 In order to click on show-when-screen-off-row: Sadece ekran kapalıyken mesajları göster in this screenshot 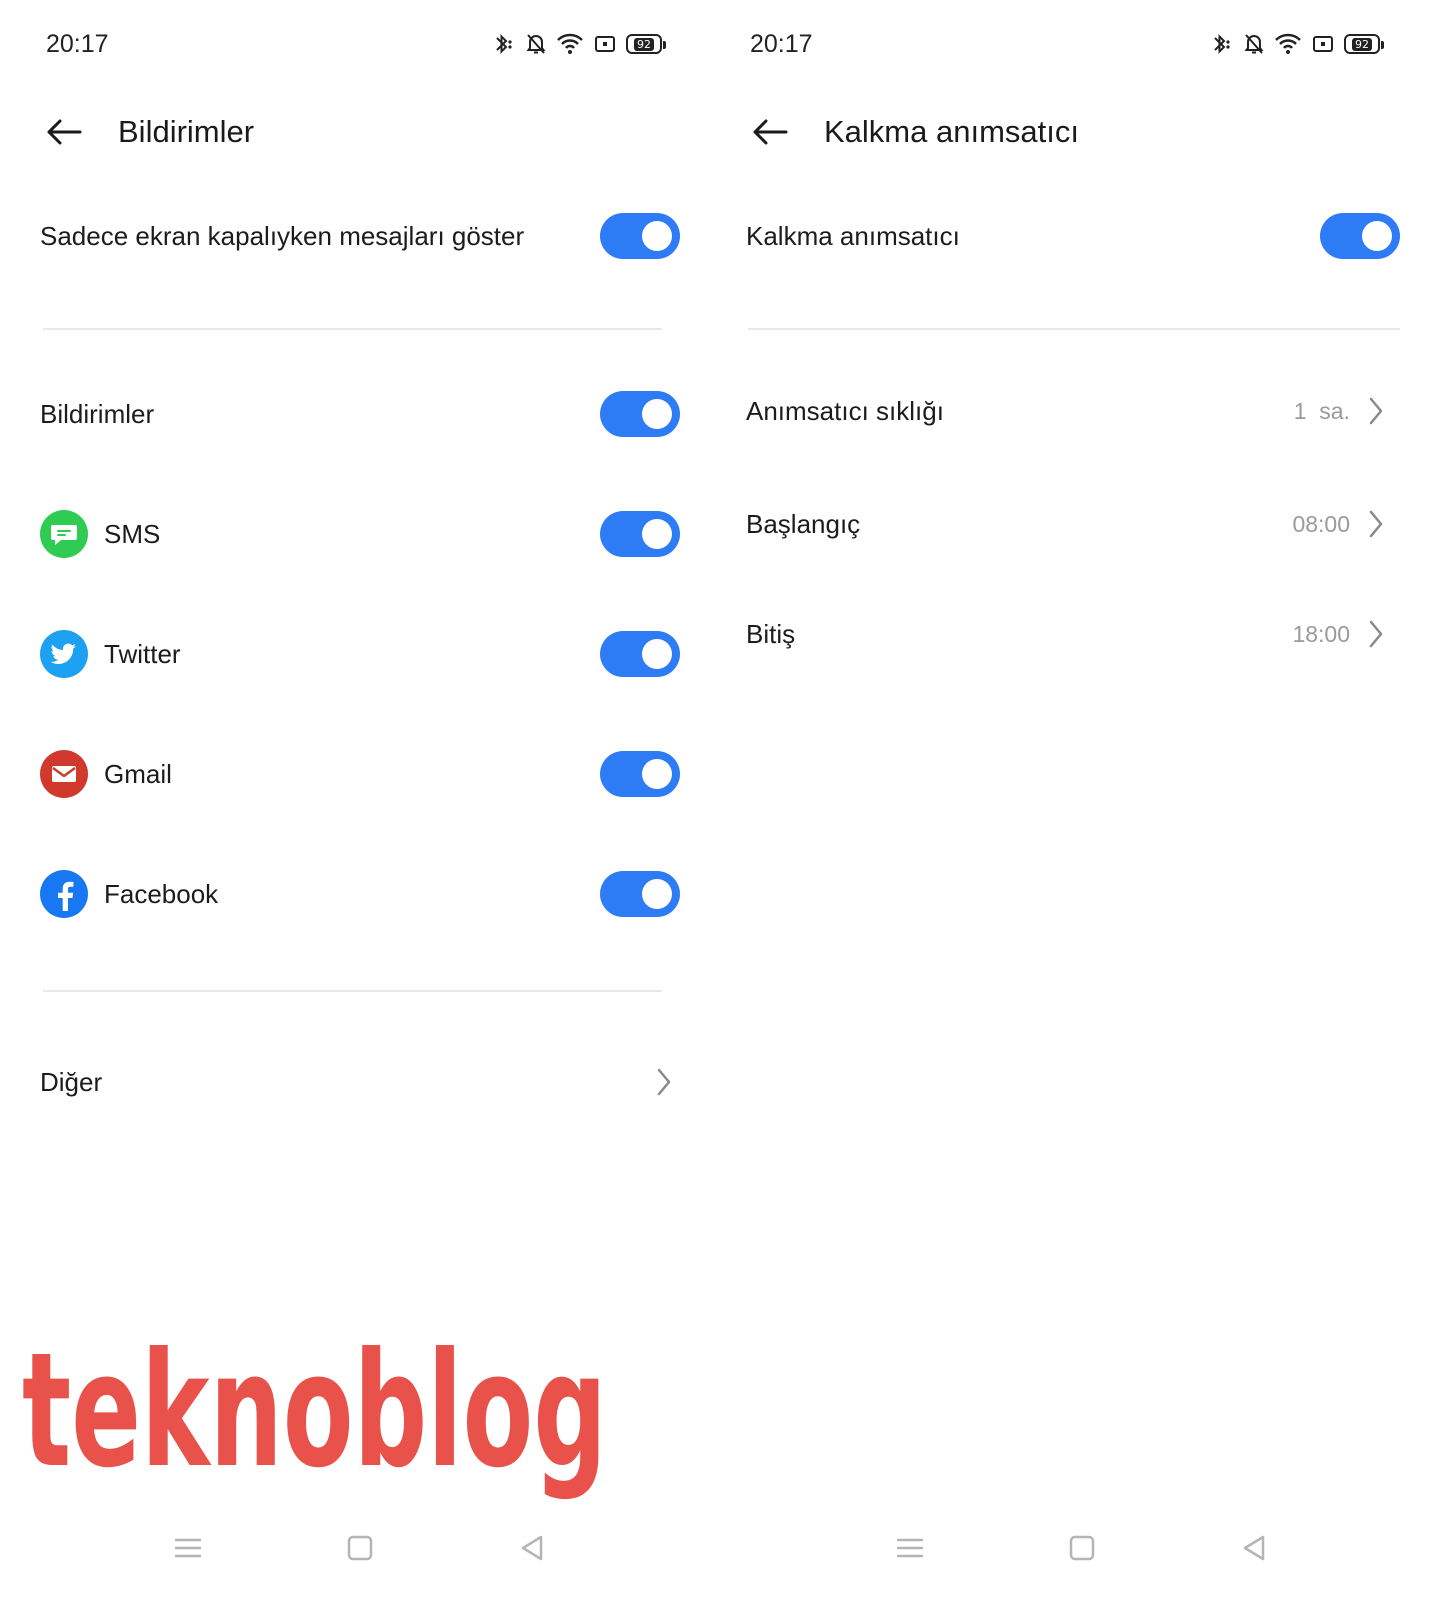, I will do `click(360, 236)`.